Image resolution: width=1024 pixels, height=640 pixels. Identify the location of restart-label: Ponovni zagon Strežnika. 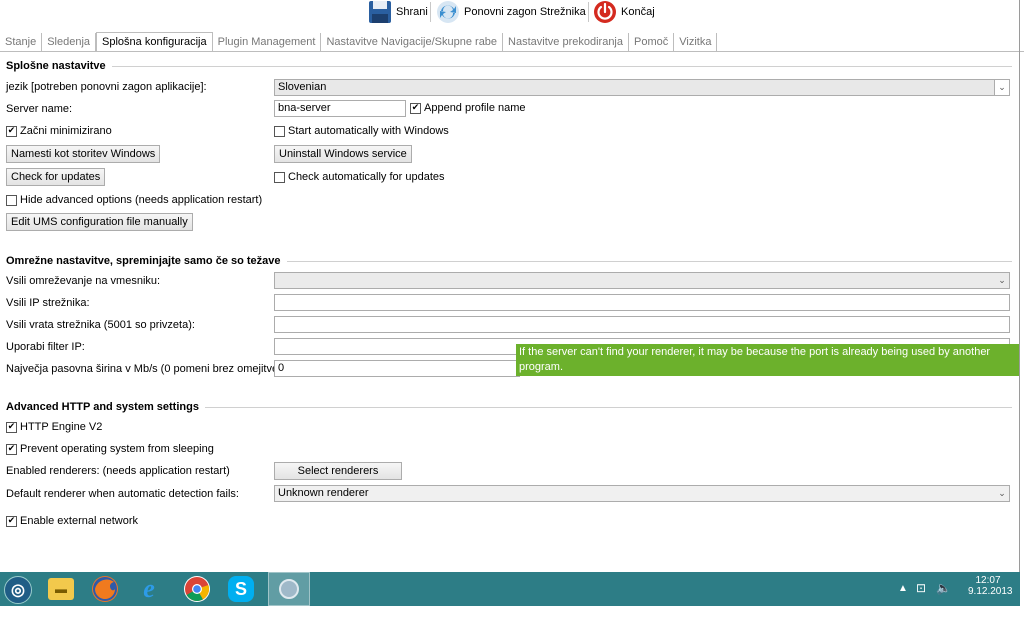
(525, 12).